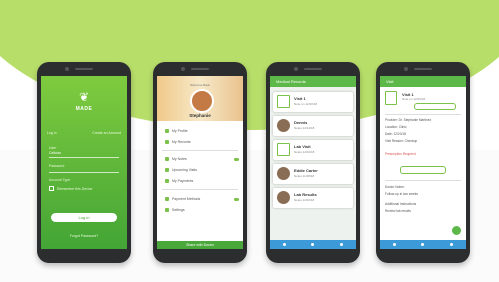  I want to click on menu-item: Settings, so click(202, 210).